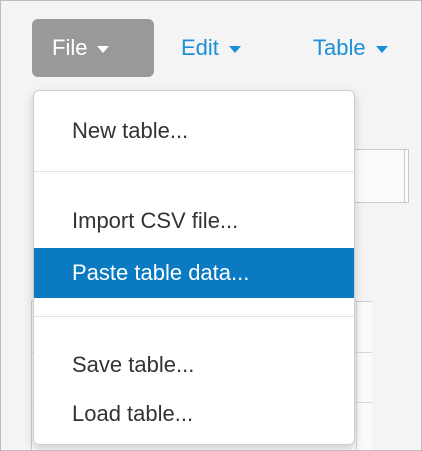 The image size is (422, 451). I want to click on edit-menu-label: Edit, so click(200, 47).